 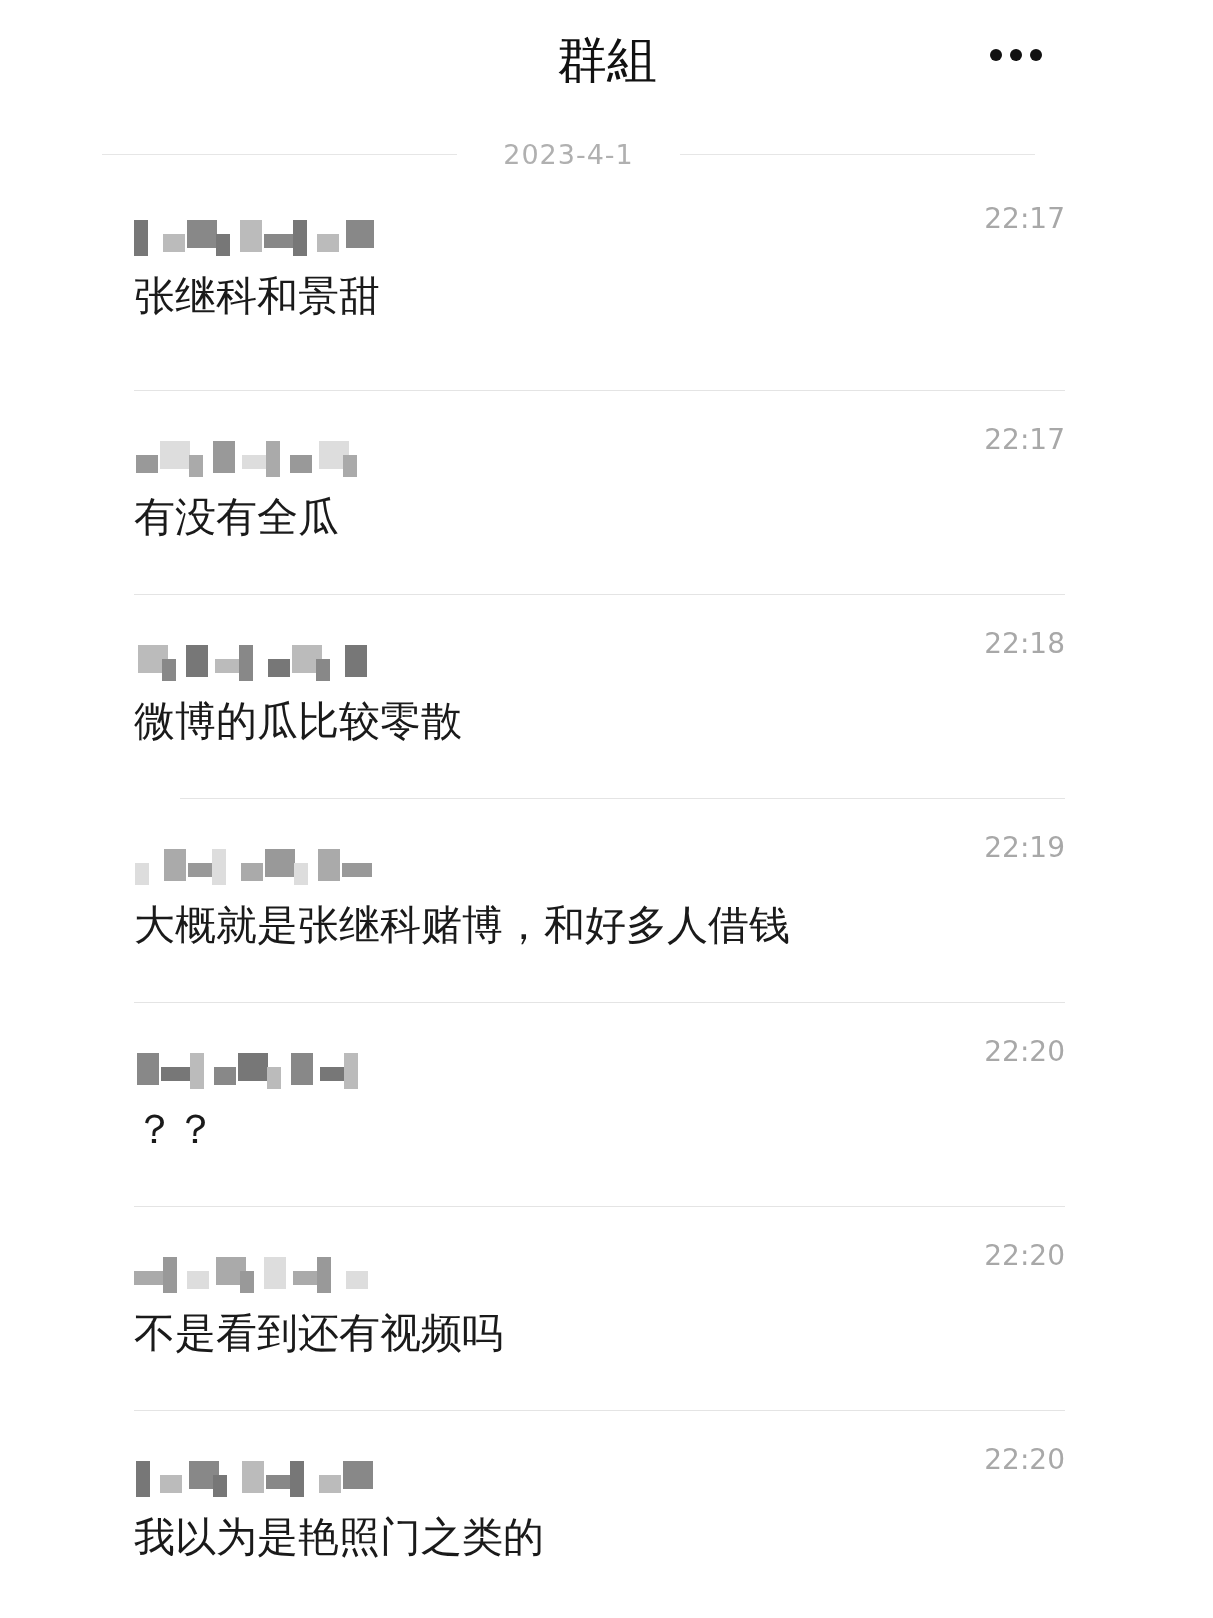 I want to click on message-text: 不是看到还有视频吗, so click(x=318, y=1333).